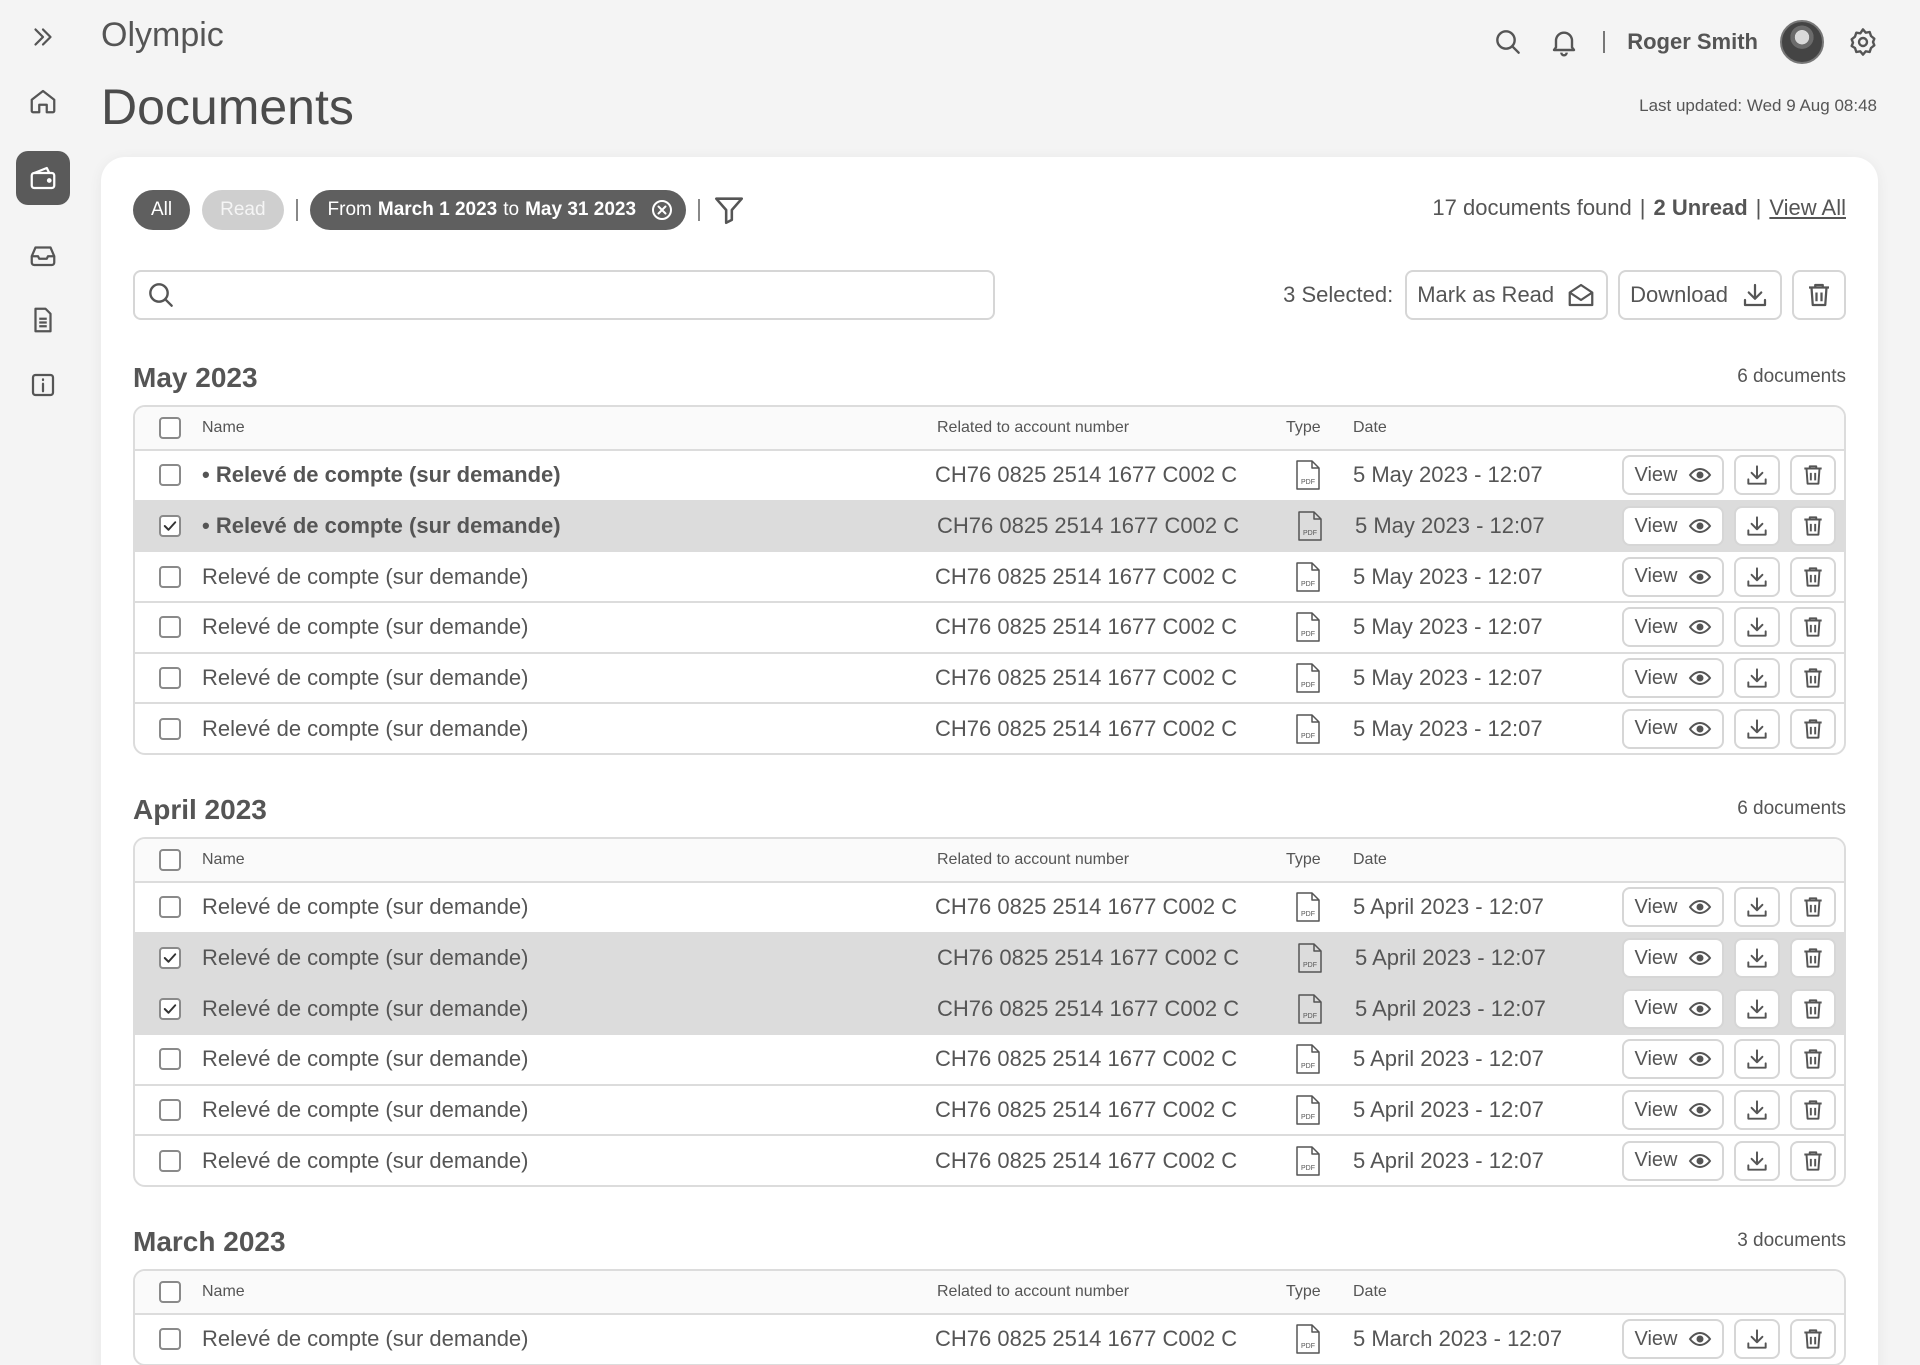  What do you see at coordinates (162, 210) in the screenshot?
I see `filter-all-chip: All` at bounding box center [162, 210].